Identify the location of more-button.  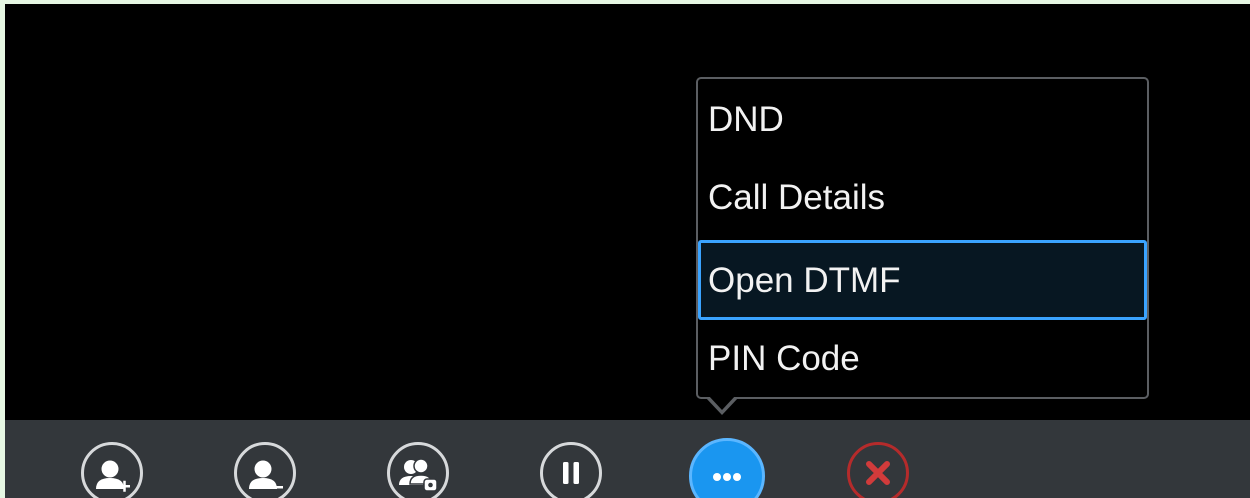
(727, 468).